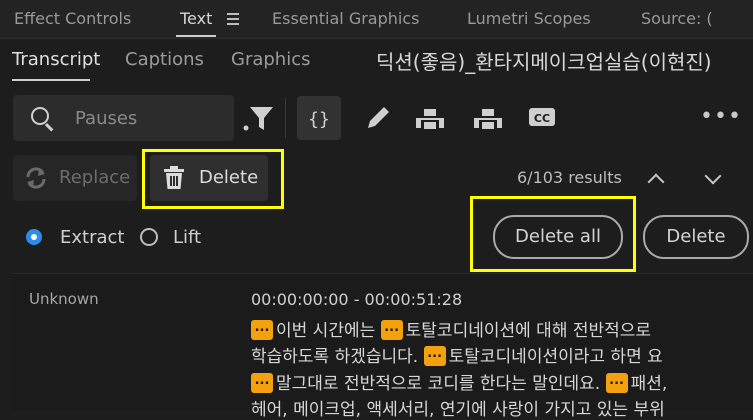 The image size is (753, 420). Describe the element at coordinates (649, 384) in the screenshot. I see `transcript-text: 패션,` at that location.